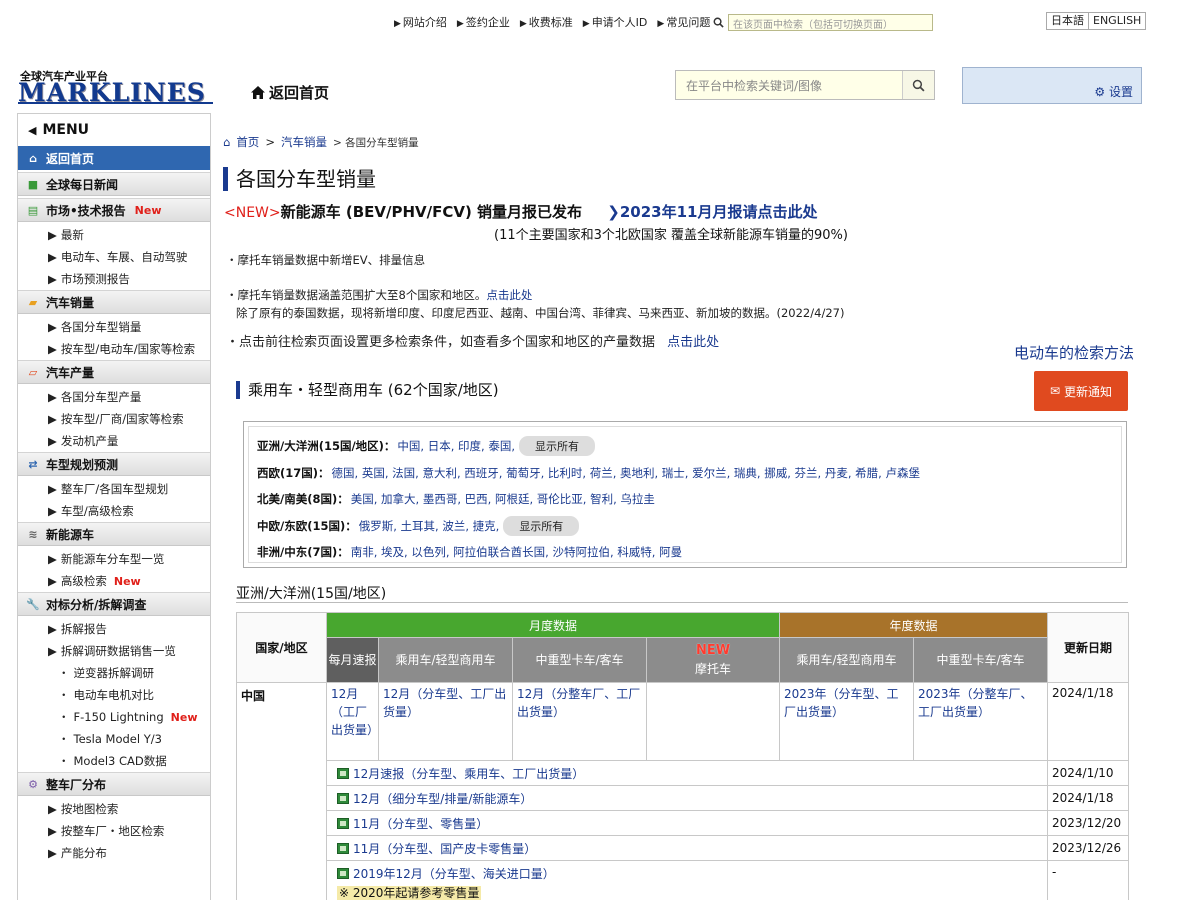  I want to click on region-row-central-east-europe: 中欧/东欧(15国)： 俄罗斯, 土耳其, 波兰, 捷克, 显示所有, so click(685, 526).